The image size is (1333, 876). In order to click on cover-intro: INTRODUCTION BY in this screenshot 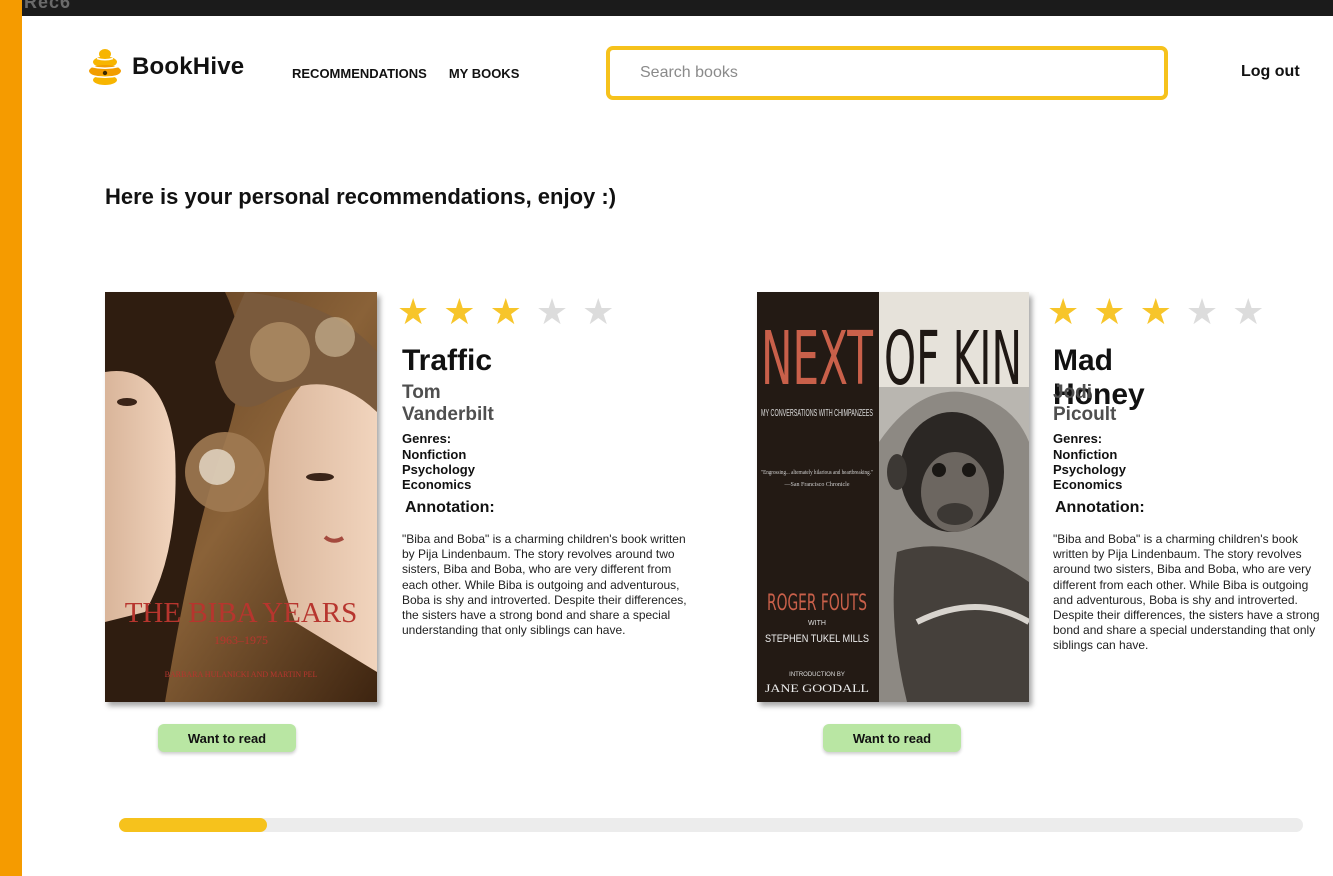, I will do `click(817, 675)`.